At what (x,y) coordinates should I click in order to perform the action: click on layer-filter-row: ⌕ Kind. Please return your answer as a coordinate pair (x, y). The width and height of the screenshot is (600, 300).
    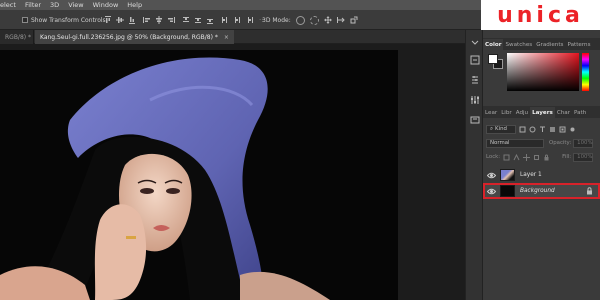
    Looking at the image, I should click on (541, 129).